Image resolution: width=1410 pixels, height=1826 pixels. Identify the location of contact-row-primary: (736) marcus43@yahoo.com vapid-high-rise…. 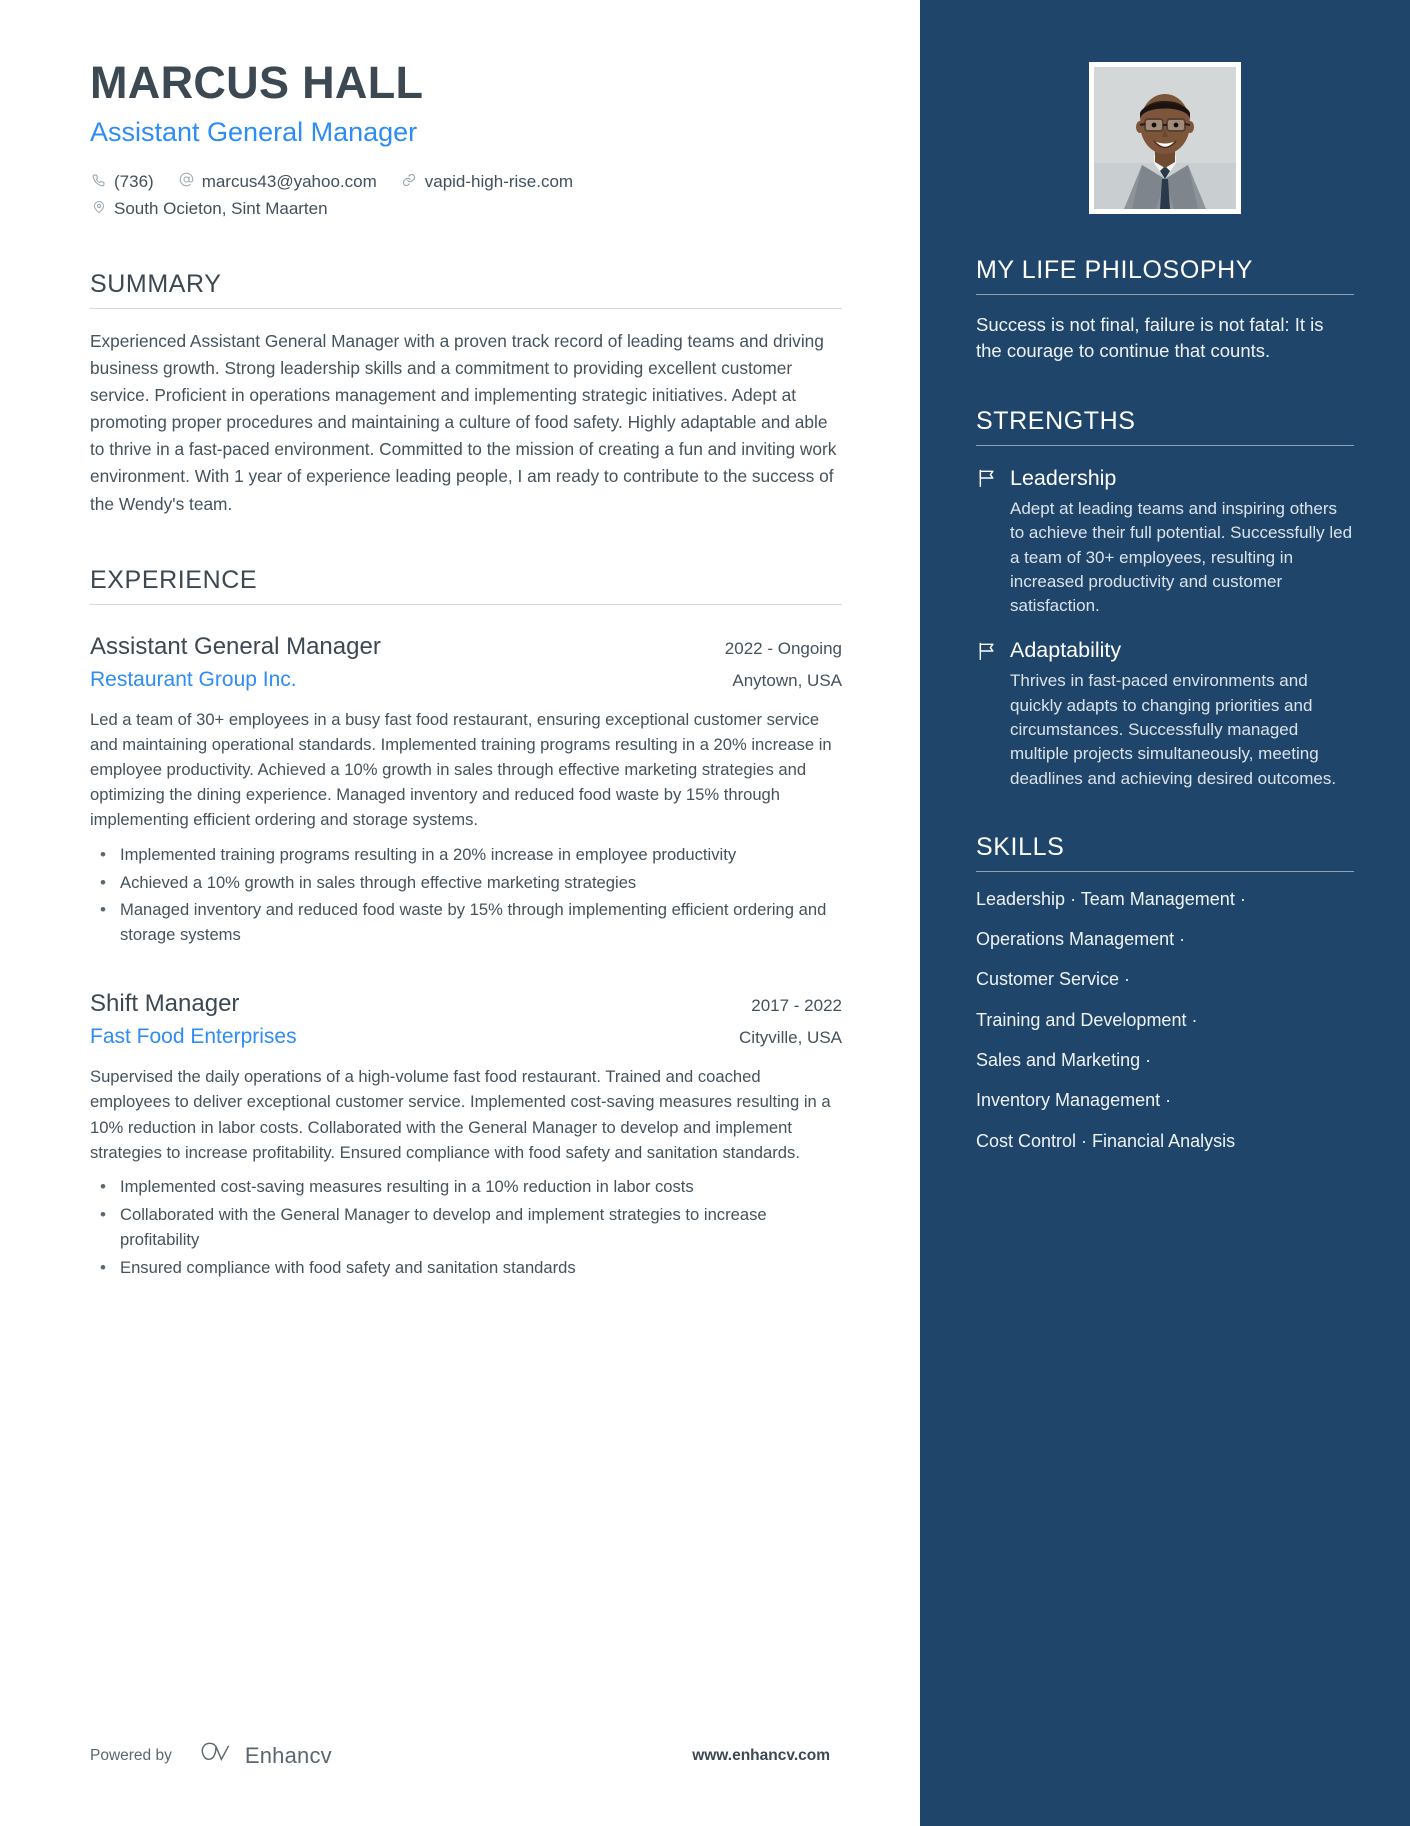
(466, 182).